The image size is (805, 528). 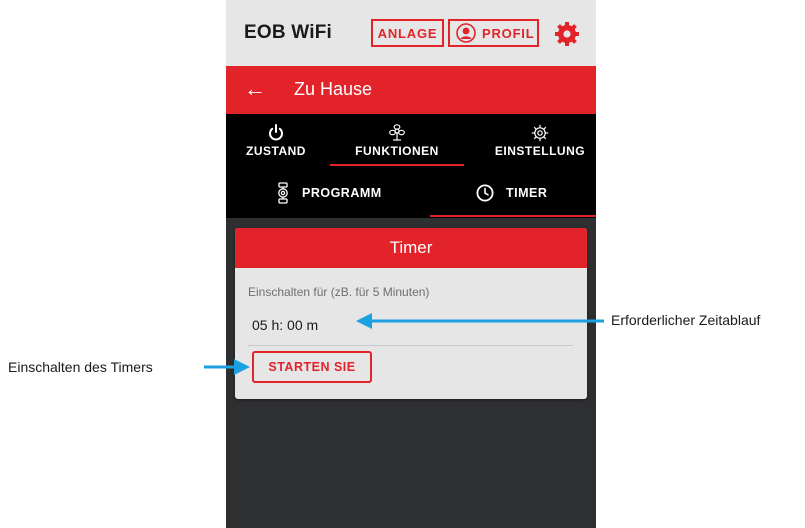 I want to click on tab-label: PROGRAMM, so click(x=342, y=193).